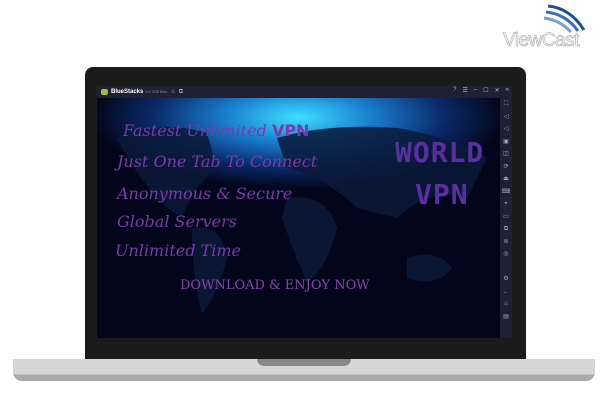 The height and width of the screenshot is (414, 602). What do you see at coordinates (497, 90) in the screenshot?
I see `close-icon: ✕` at bounding box center [497, 90].